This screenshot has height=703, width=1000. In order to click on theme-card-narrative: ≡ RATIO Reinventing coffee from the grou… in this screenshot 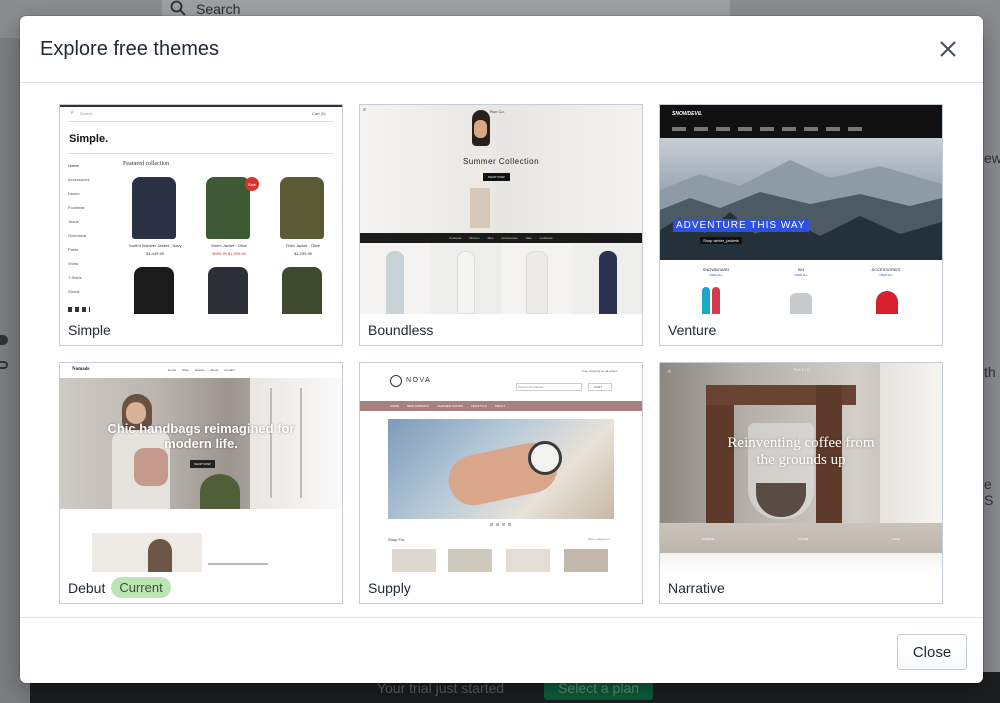, I will do `click(801, 483)`.